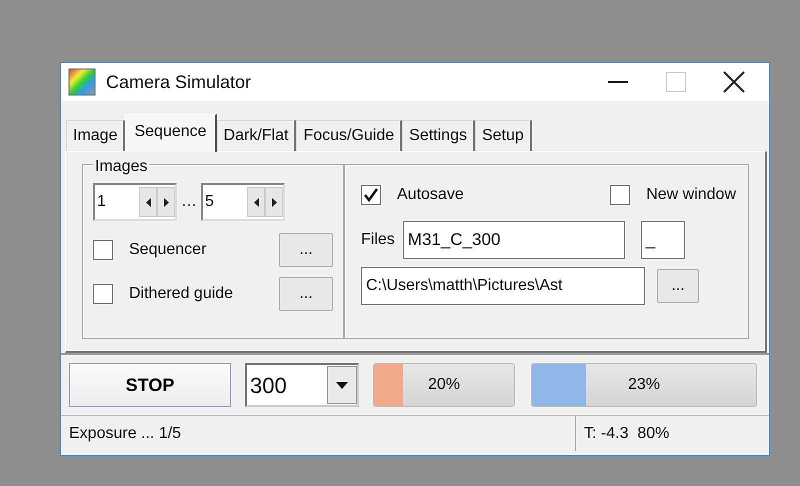  Describe the element at coordinates (626, 434) in the screenshot. I see `status-text: T: -4.3 80%` at that location.